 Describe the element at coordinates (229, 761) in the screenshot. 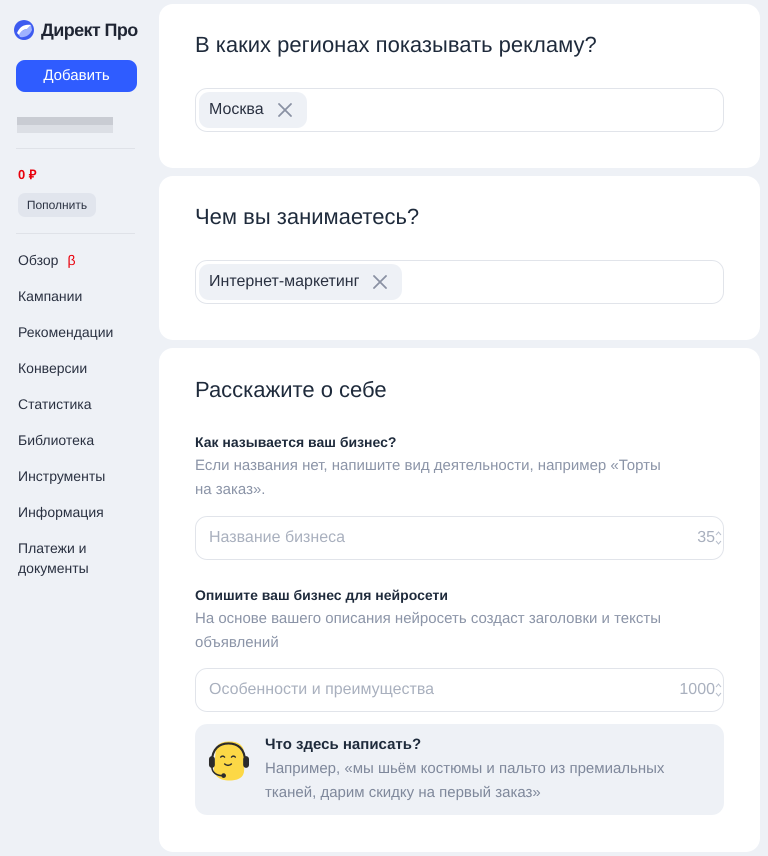

I see `support-mascot-icon` at that location.